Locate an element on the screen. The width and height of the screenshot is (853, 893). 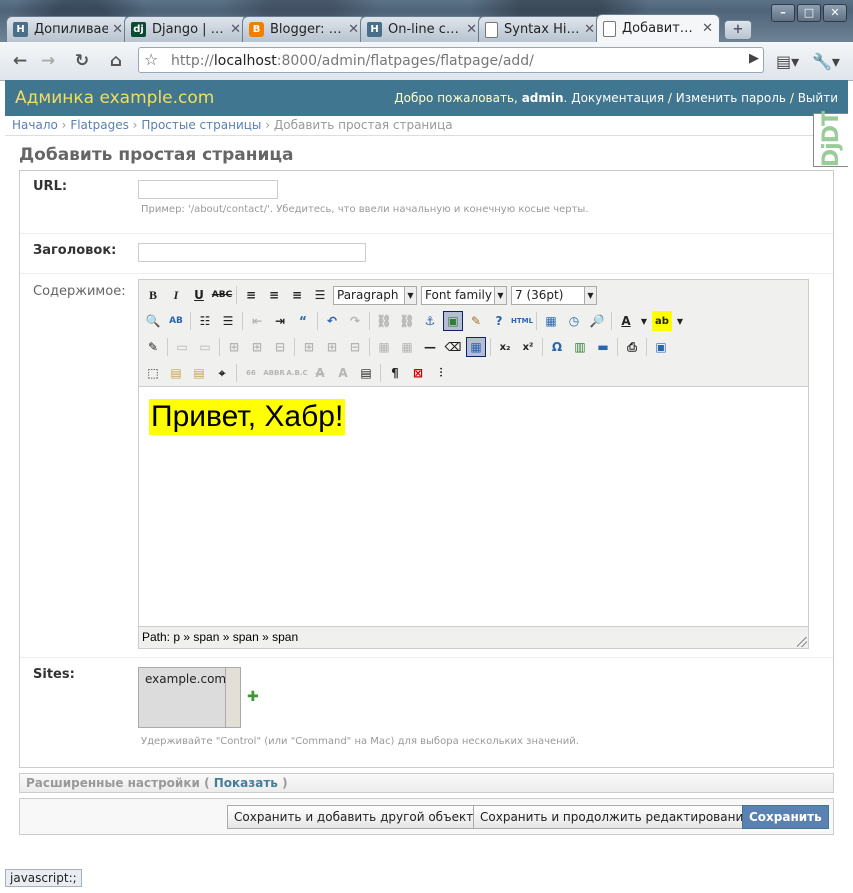
align-right-icon: ≡ is located at coordinates (297, 295).